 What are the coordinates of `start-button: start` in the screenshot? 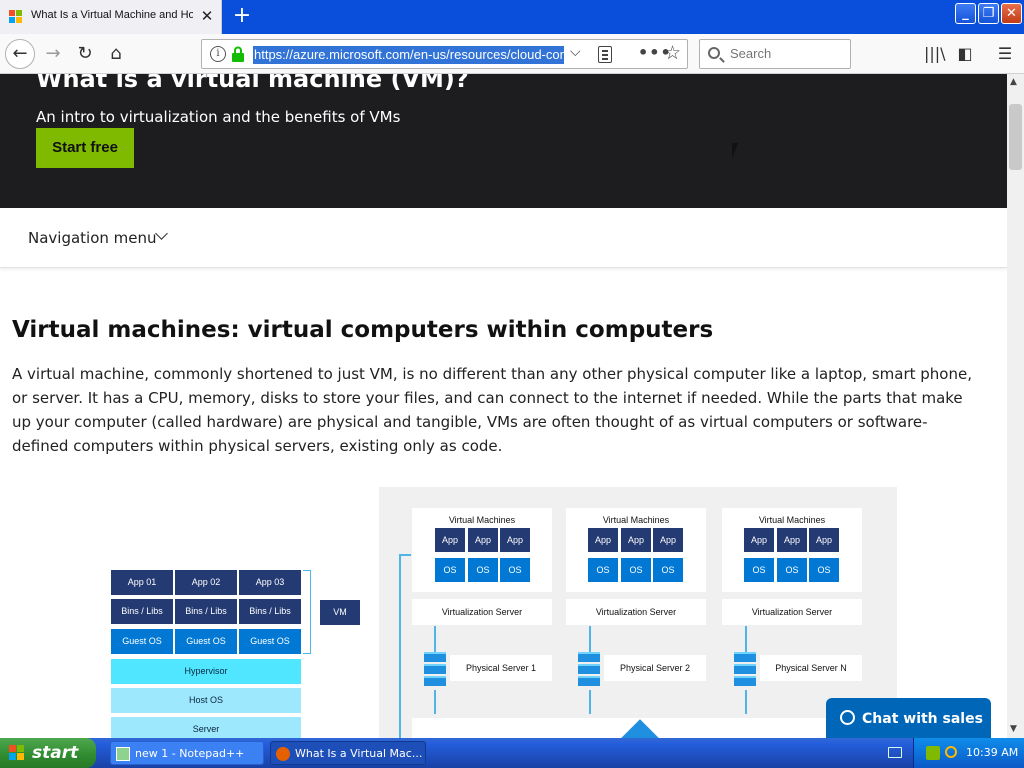 It's located at (48, 753).